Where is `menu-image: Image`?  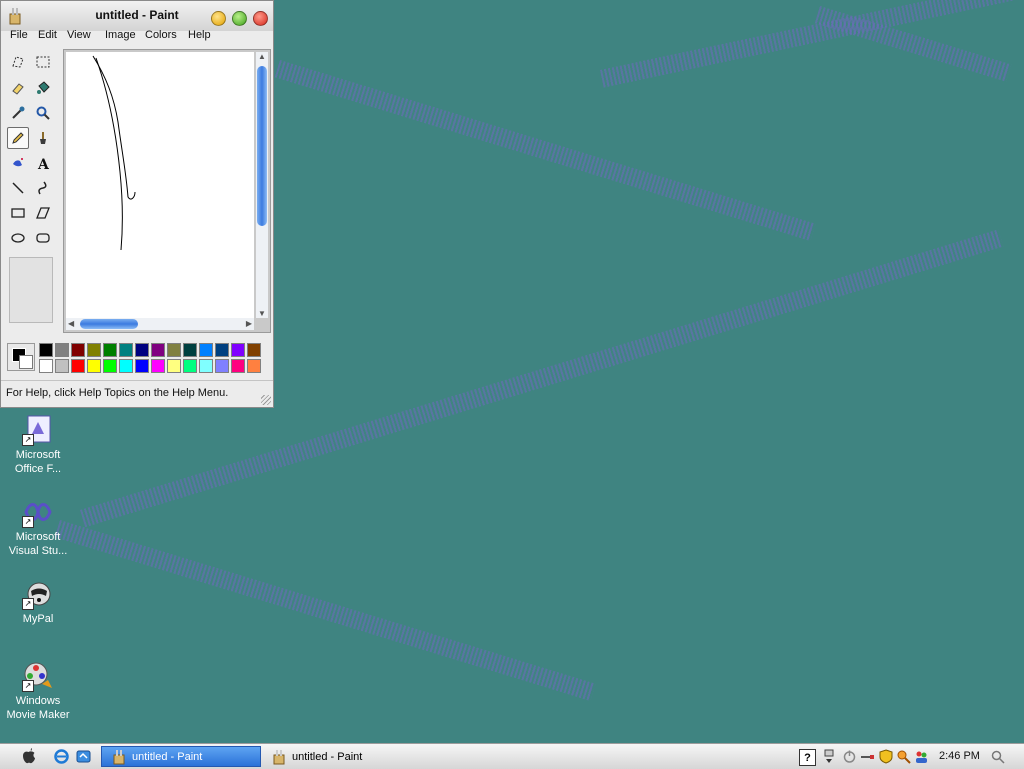
menu-image: Image is located at coordinates (120, 35).